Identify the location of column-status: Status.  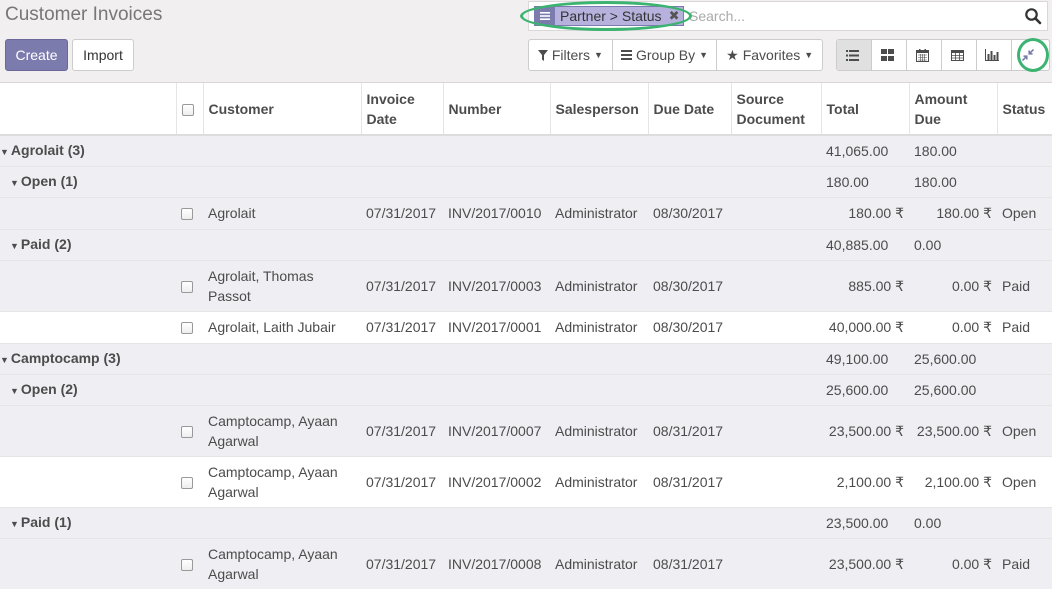
(1024, 109).